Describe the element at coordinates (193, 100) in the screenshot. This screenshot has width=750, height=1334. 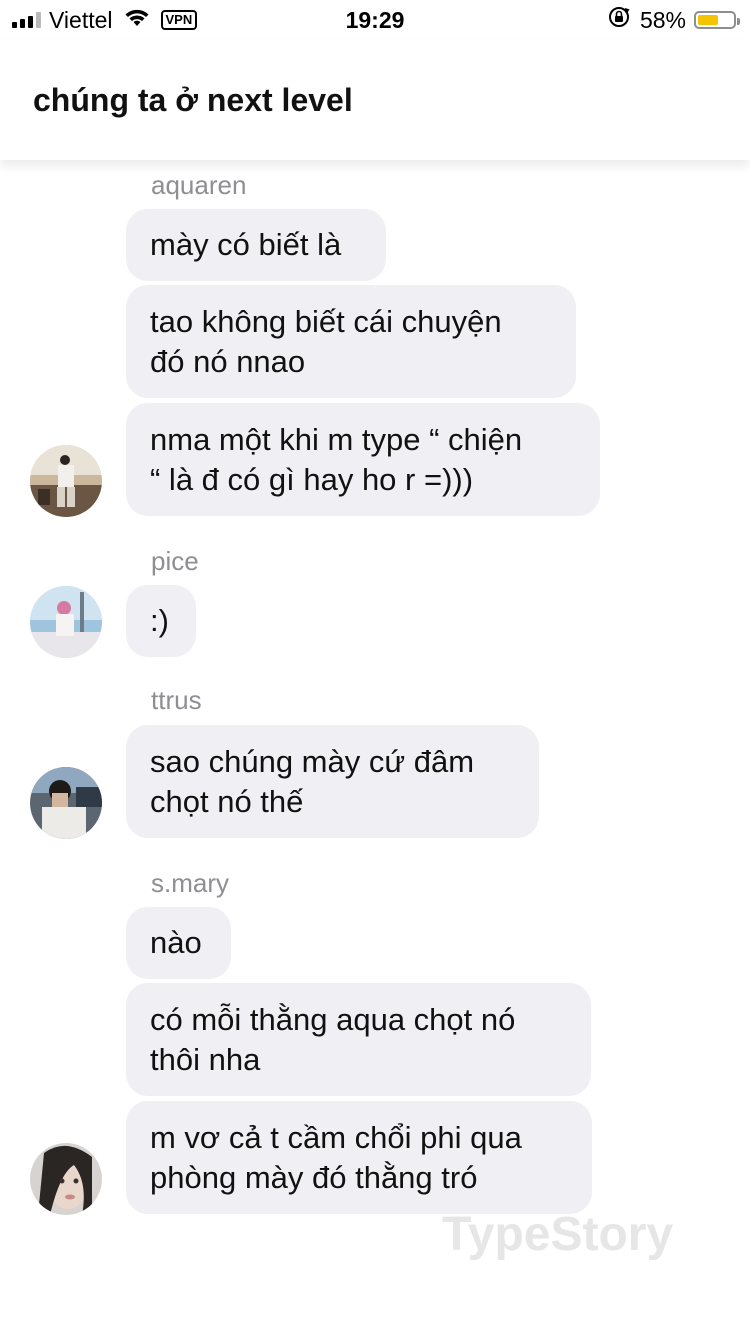
I see `conversation-title: chúng ta ở next level` at that location.